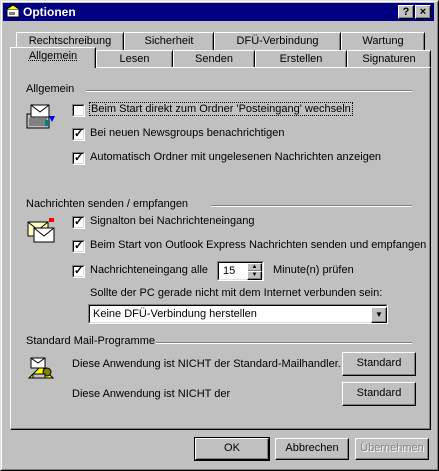 The width and height of the screenshot is (439, 471). I want to click on apply-button: Übernehmen, so click(392, 449).